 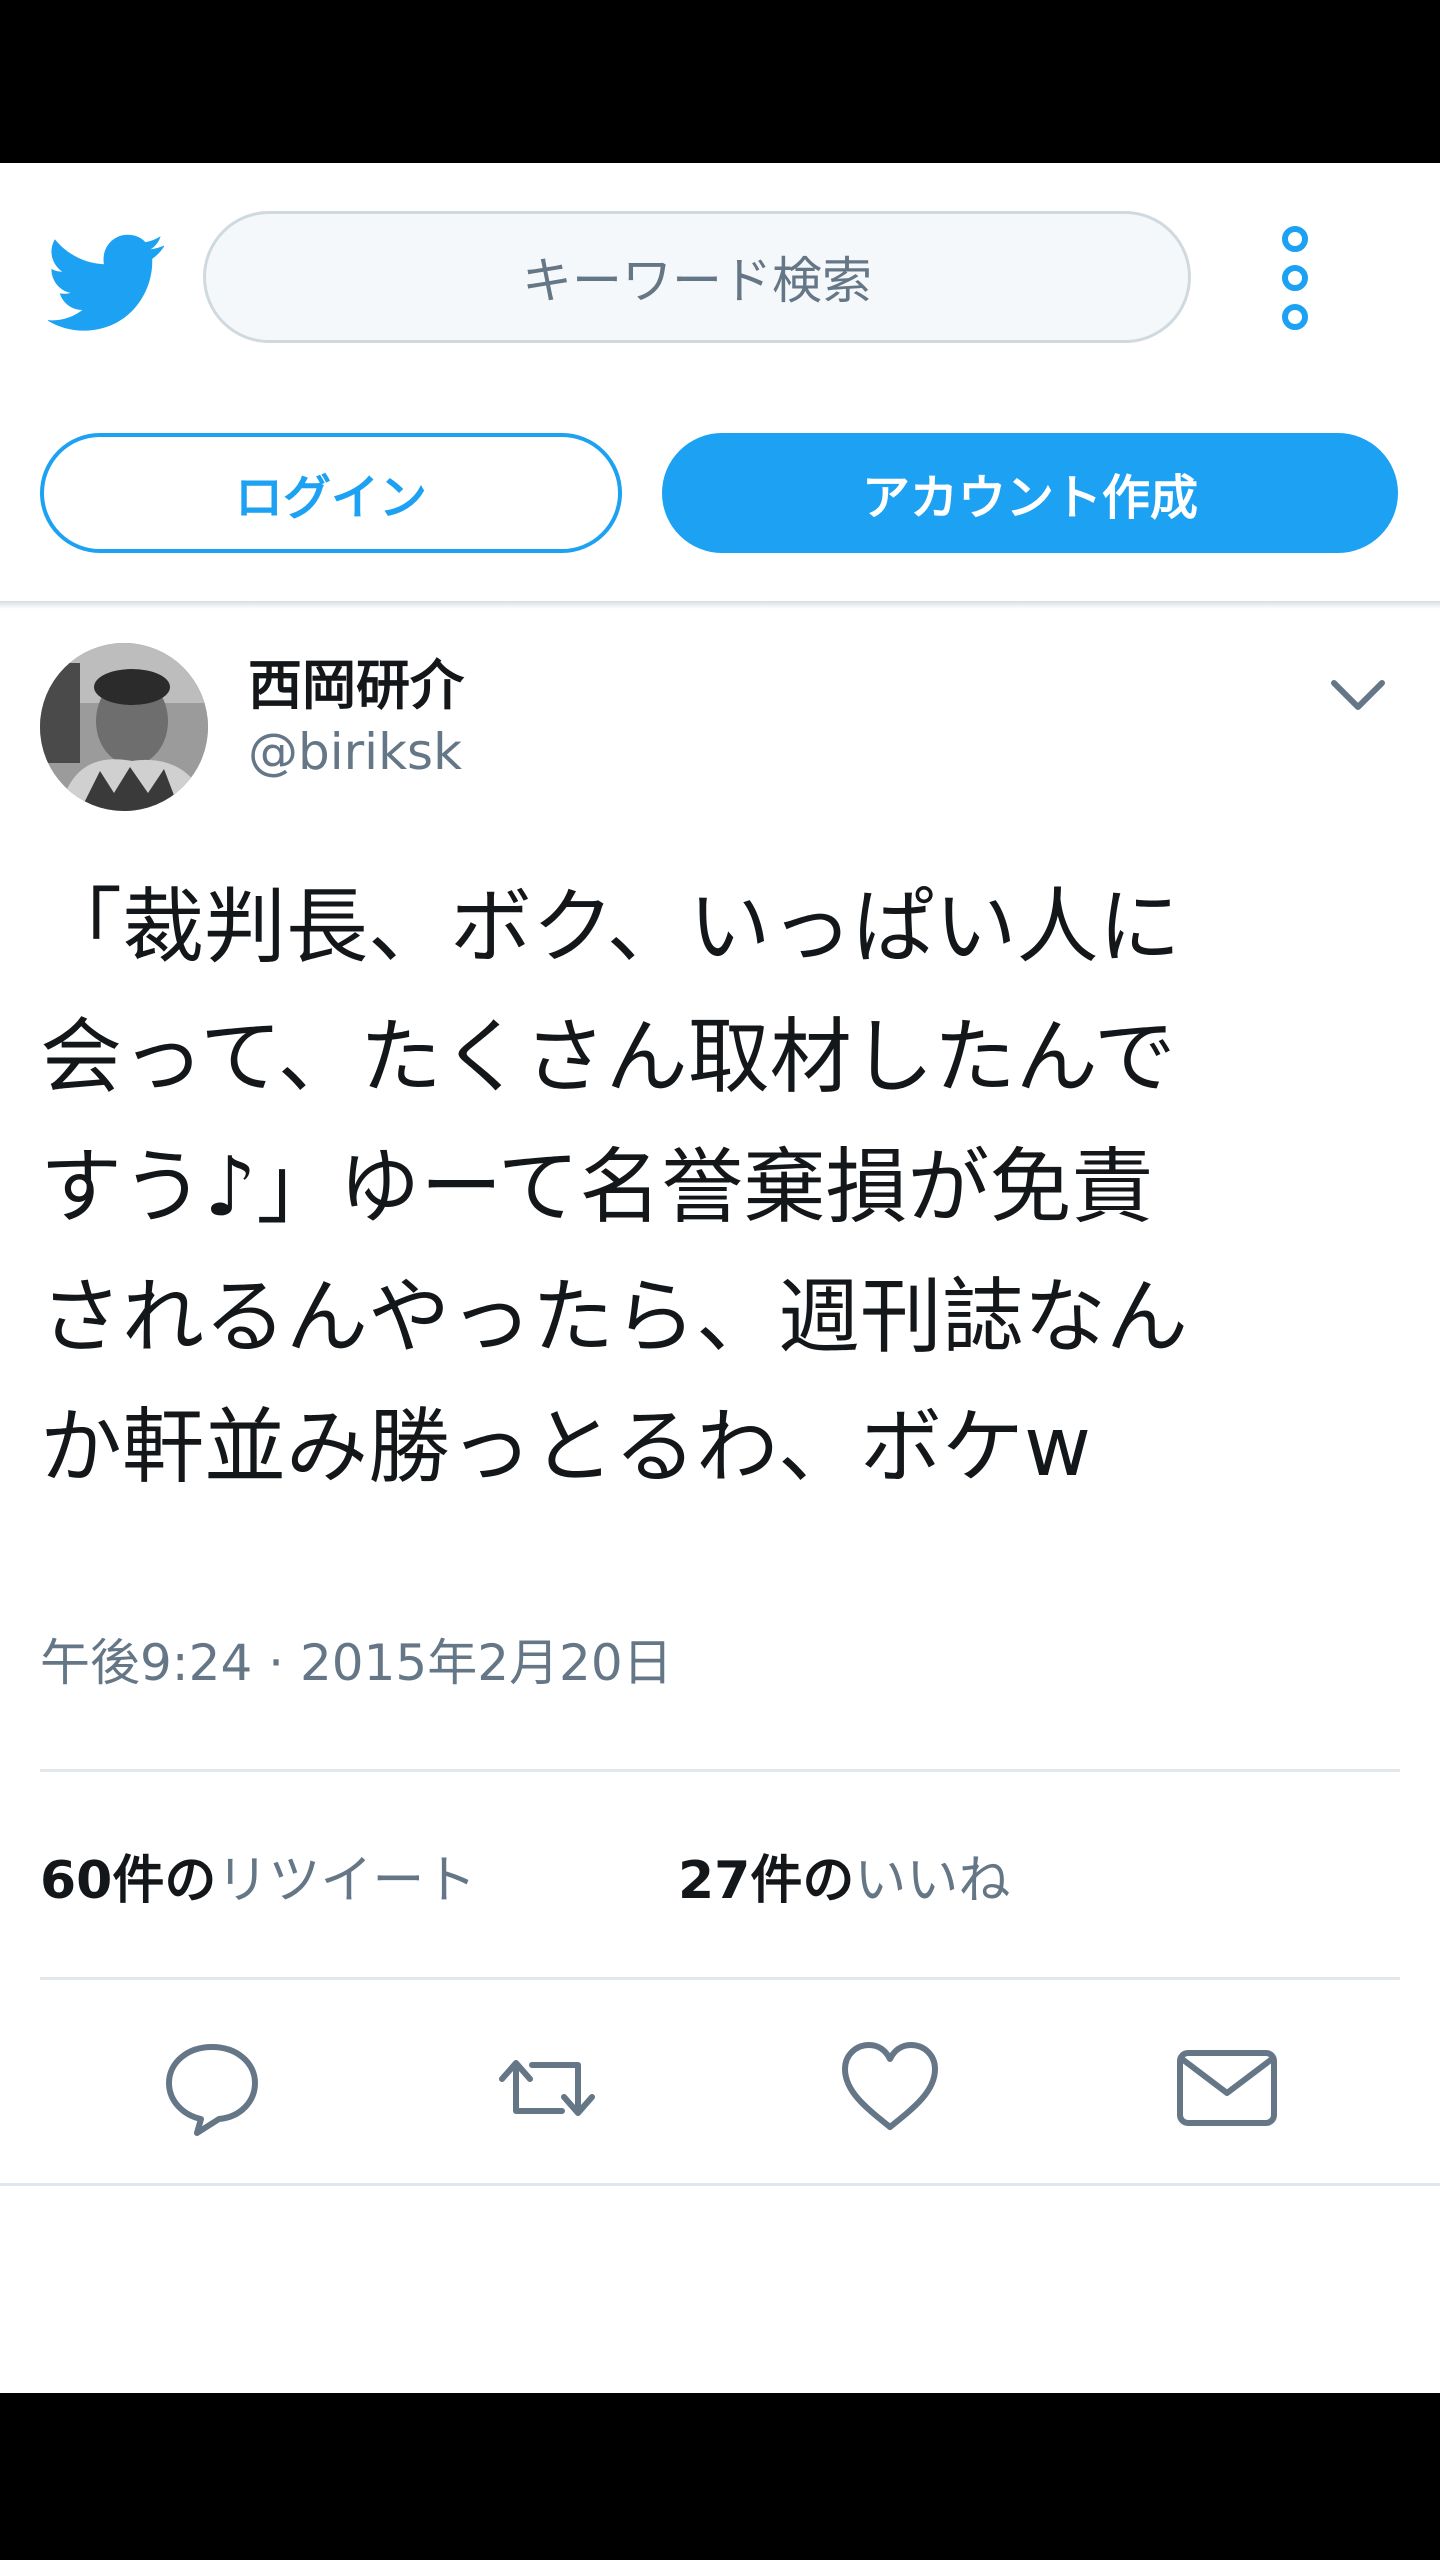 What do you see at coordinates (128, 1881) in the screenshot?
I see `retweet-count-number: 60件の` at bounding box center [128, 1881].